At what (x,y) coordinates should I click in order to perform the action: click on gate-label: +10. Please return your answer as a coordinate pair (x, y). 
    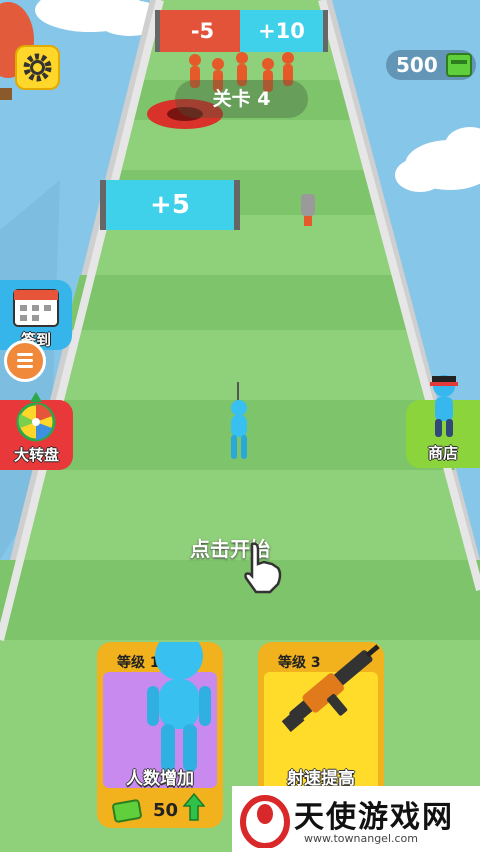
    Looking at the image, I should click on (281, 31).